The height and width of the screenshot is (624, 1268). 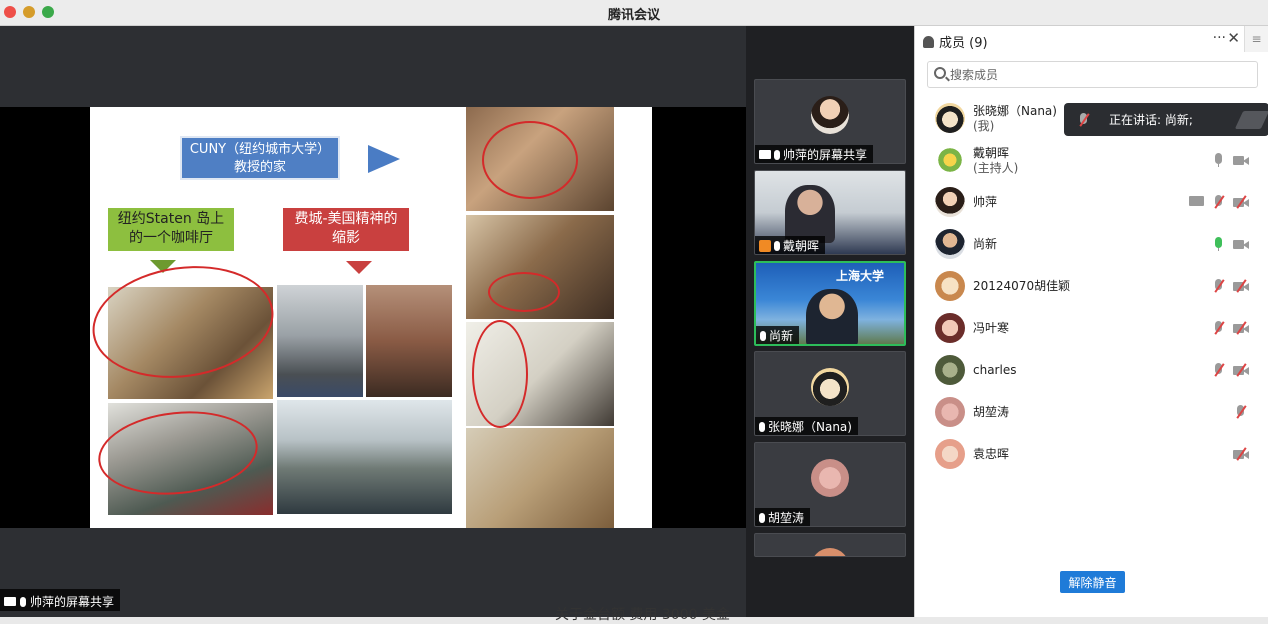 What do you see at coordinates (996, 168) in the screenshot?
I see `member-role: (主持人)` at bounding box center [996, 168].